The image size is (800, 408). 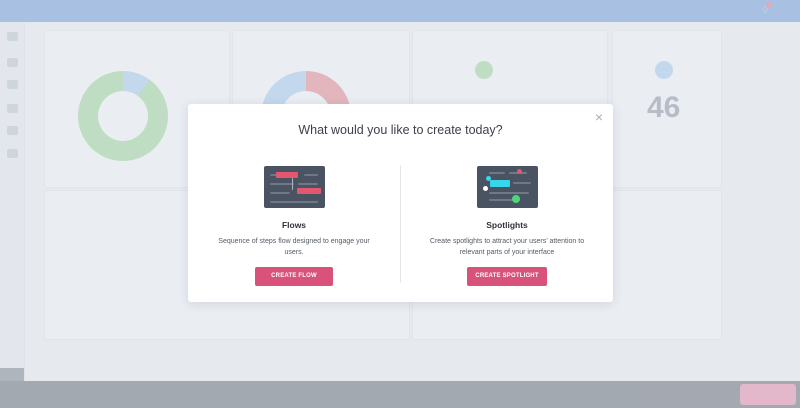 I want to click on spotlights-title: Spotlights, so click(x=507, y=225).